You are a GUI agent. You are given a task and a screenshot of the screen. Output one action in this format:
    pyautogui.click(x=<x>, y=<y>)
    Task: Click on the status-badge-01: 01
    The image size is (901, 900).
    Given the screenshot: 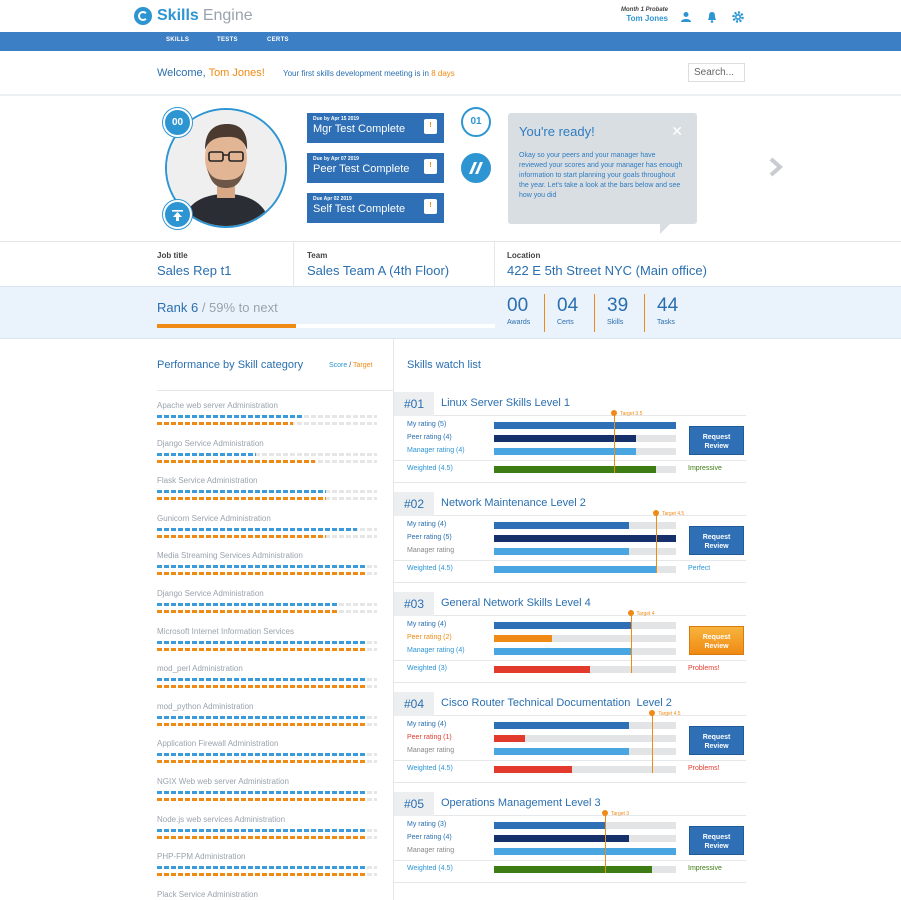 What is the action you would take?
    pyautogui.click(x=476, y=122)
    